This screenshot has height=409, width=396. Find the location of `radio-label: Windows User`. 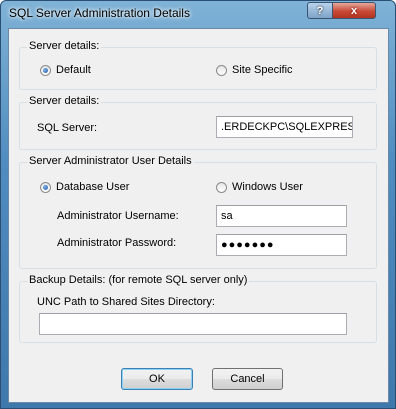

radio-label: Windows User is located at coordinates (267, 187).